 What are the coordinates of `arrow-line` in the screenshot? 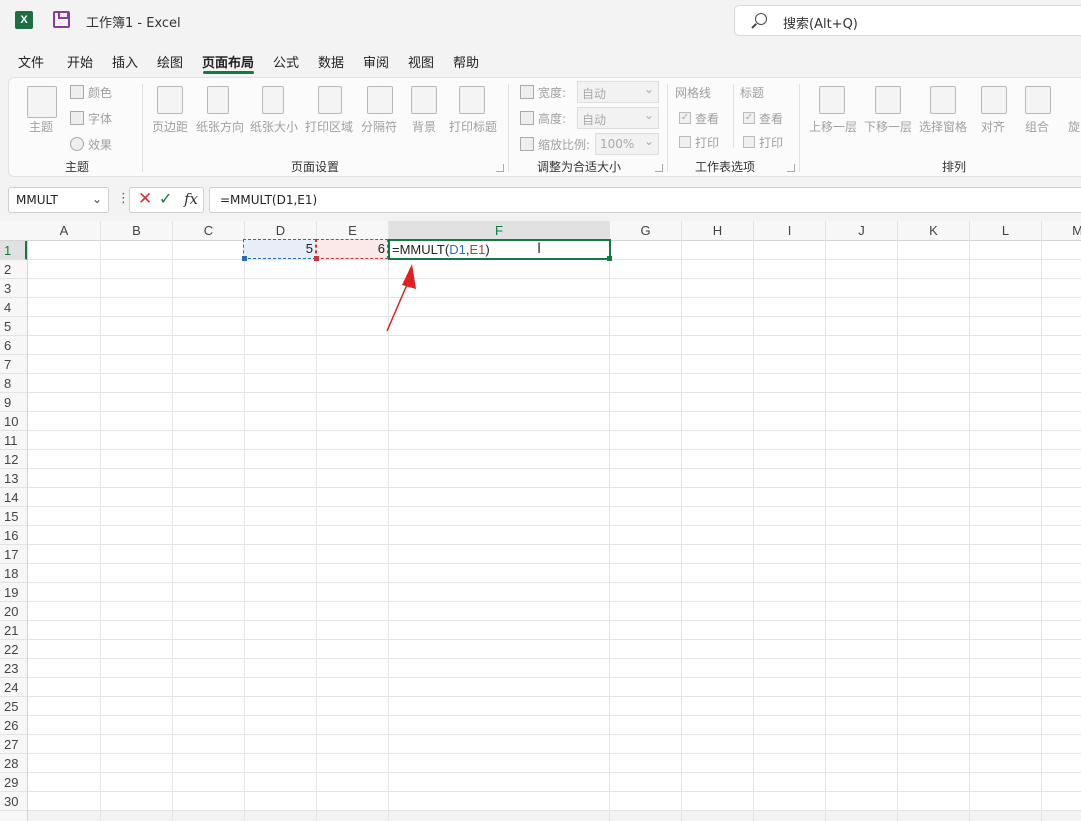 It's located at (398, 305).